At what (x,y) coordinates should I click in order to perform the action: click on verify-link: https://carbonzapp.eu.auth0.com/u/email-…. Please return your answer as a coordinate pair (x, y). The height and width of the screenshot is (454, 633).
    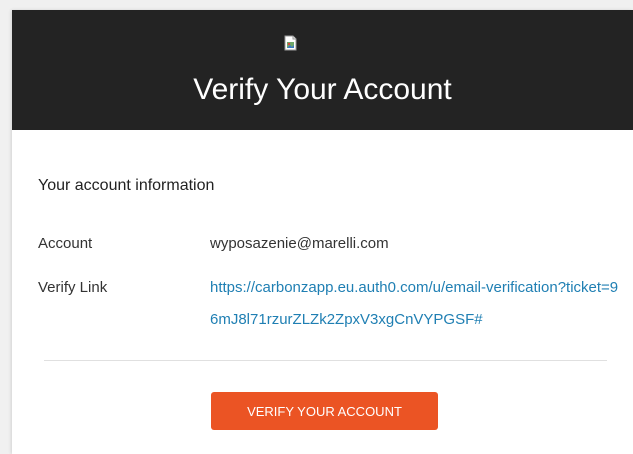
    Looking at the image, I should click on (415, 304).